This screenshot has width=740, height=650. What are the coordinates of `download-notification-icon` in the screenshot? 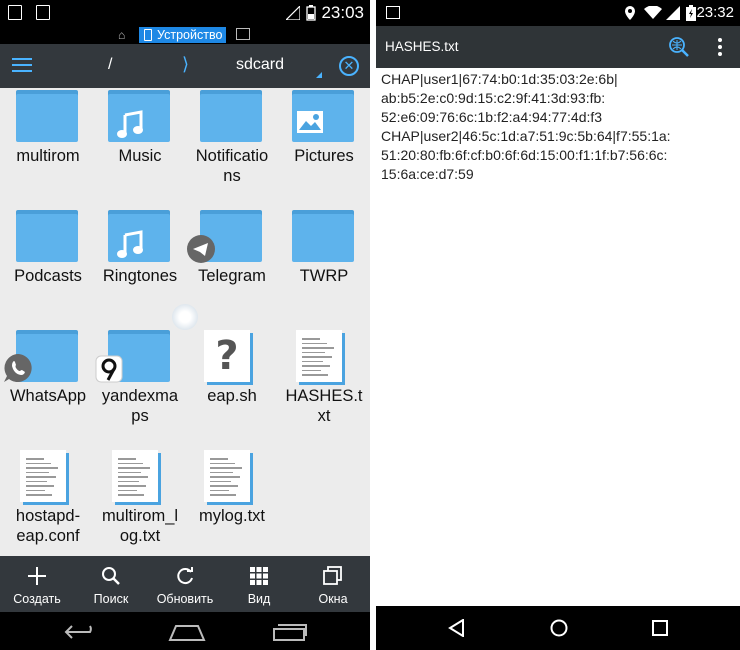 It's located at (15, 12).